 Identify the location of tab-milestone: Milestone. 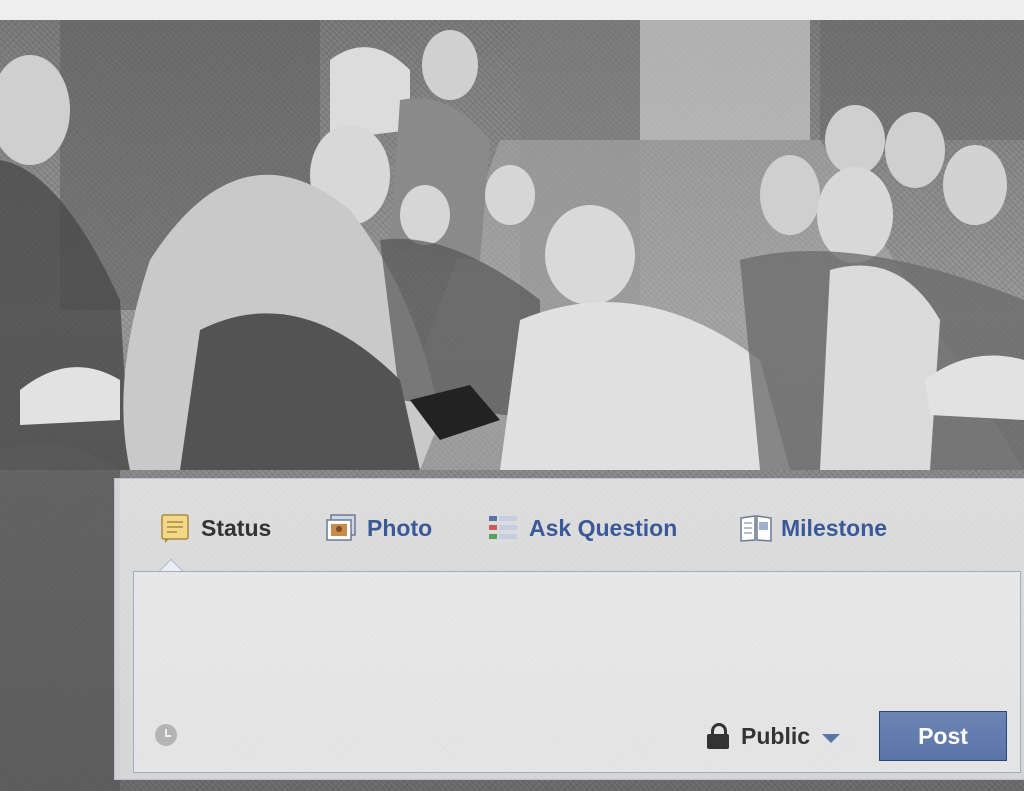
(813, 528).